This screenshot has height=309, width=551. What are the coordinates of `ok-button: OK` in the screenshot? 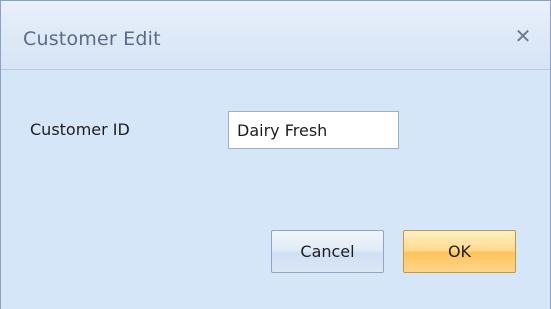 It's located at (459, 251).